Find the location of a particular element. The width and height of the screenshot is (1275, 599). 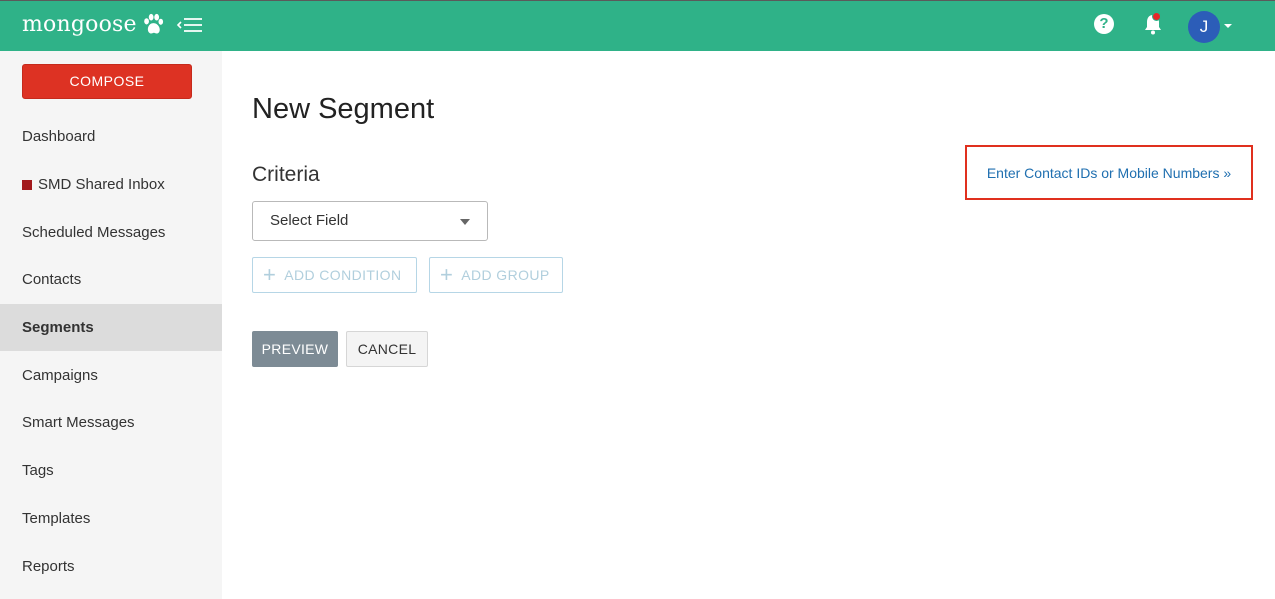

top-right-actions: ? J is located at coordinates (1125, 26).